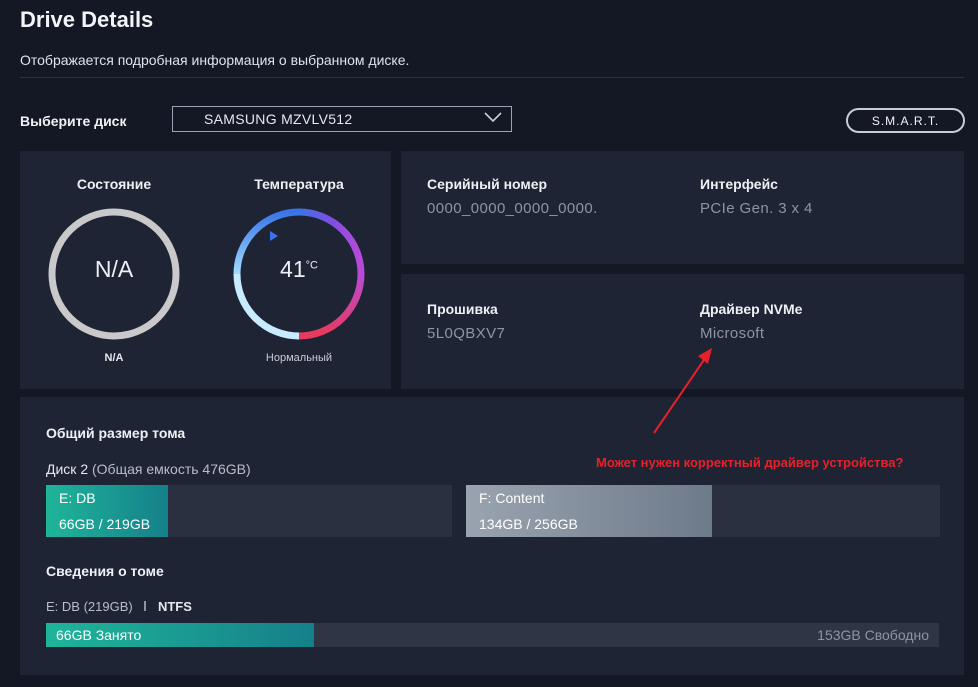  Describe the element at coordinates (114, 269) in the screenshot. I see `status-value: N/A` at that location.